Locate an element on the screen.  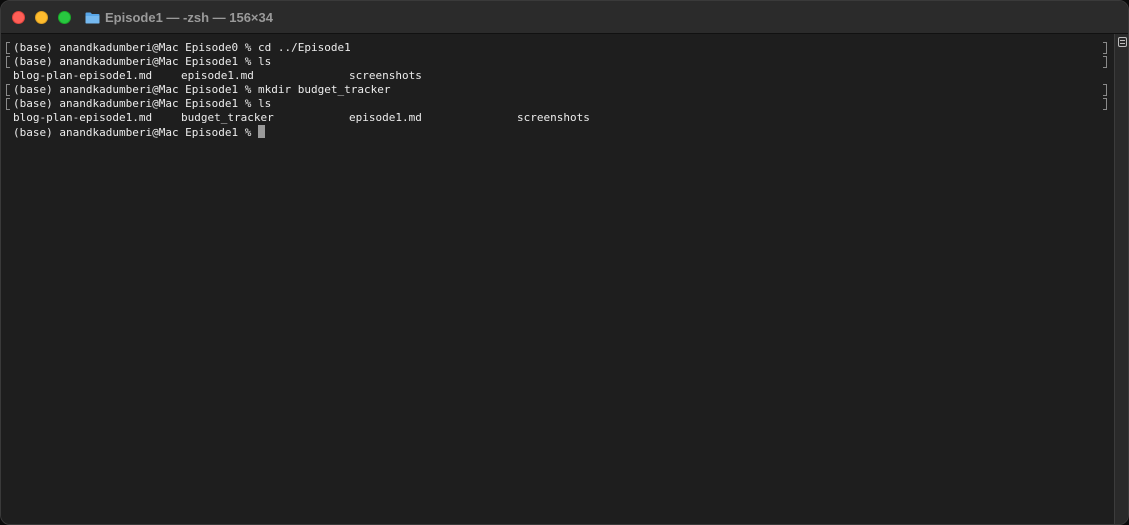
folder-icon is located at coordinates (92, 17).